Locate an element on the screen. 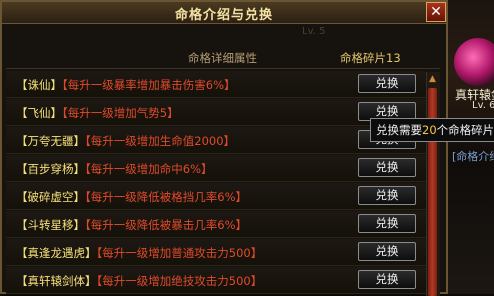 This screenshot has width=494, height=296. scroll-up-arrow-icon: ▲ is located at coordinates (432, 79).